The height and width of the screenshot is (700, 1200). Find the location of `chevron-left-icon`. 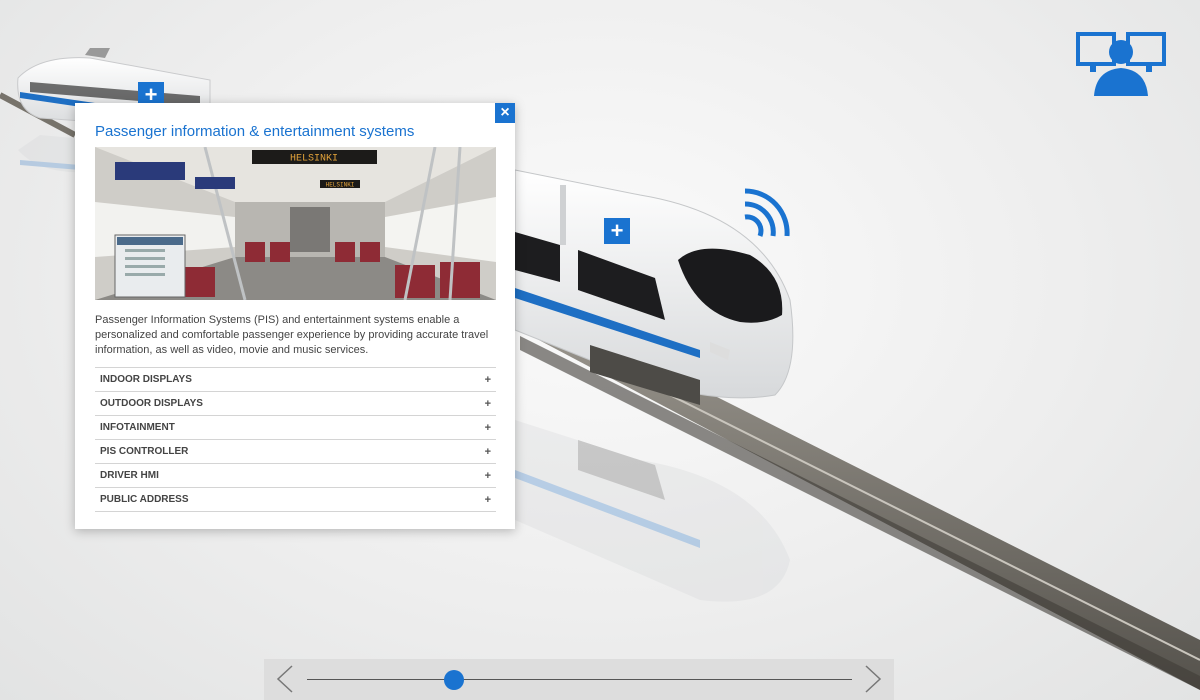

chevron-left-icon is located at coordinates (285, 679).